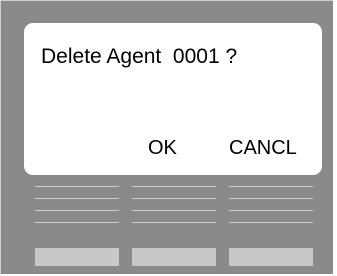 Image resolution: width=337 pixels, height=276 pixels. Describe the element at coordinates (162, 148) in the screenshot. I see `ok-softkey: OK` at that location.